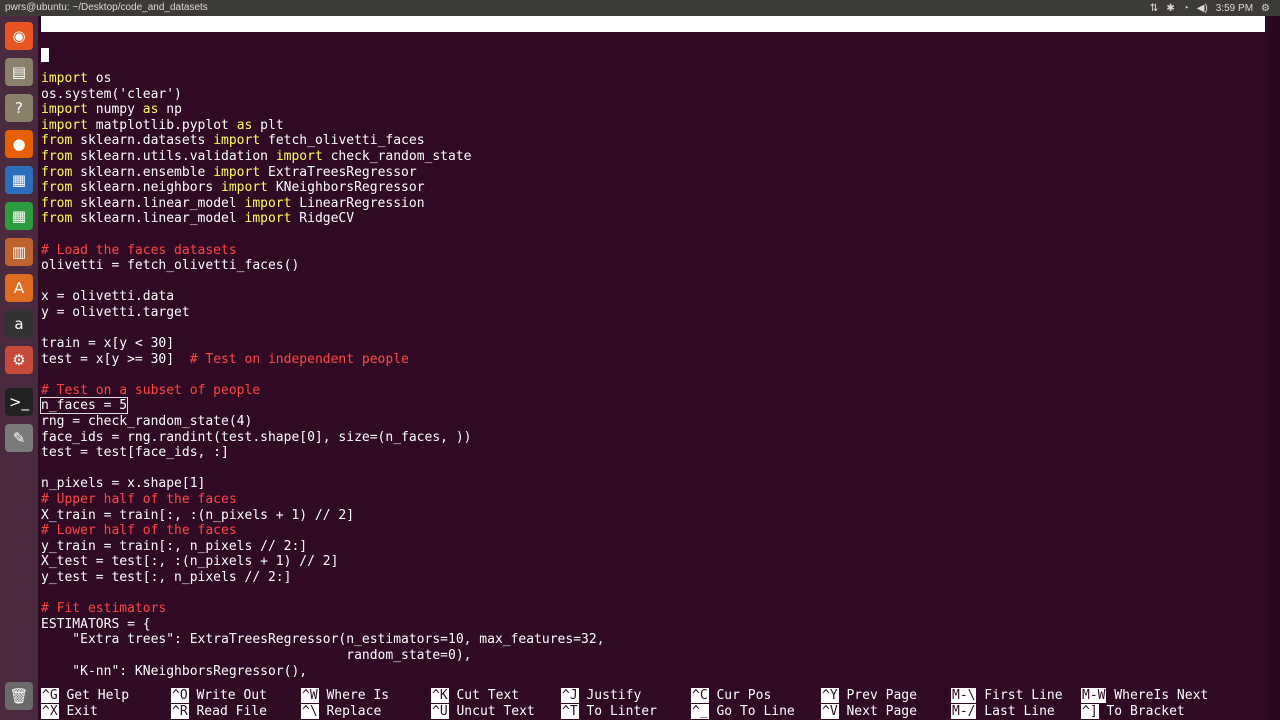  What do you see at coordinates (484, 695) in the screenshot?
I see `shortcut-label: Cut Text` at bounding box center [484, 695].